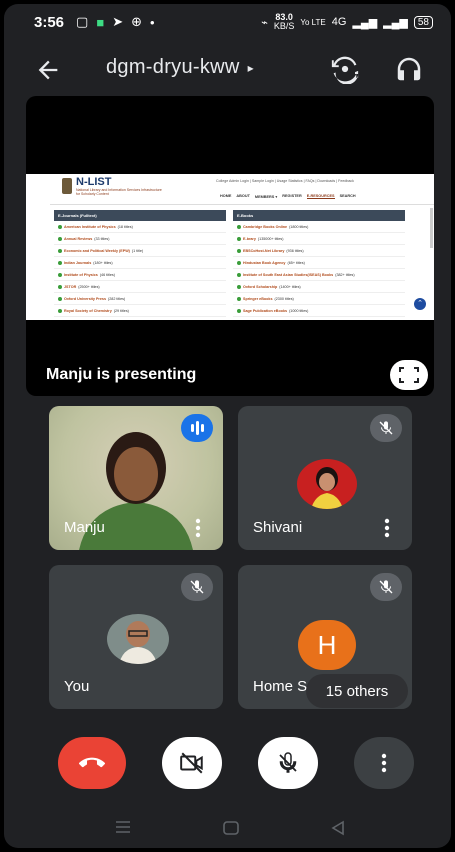 This screenshot has height=852, width=455. Describe the element at coordinates (243, 196) in the screenshot. I see `nav-about: ABOUT` at that location.